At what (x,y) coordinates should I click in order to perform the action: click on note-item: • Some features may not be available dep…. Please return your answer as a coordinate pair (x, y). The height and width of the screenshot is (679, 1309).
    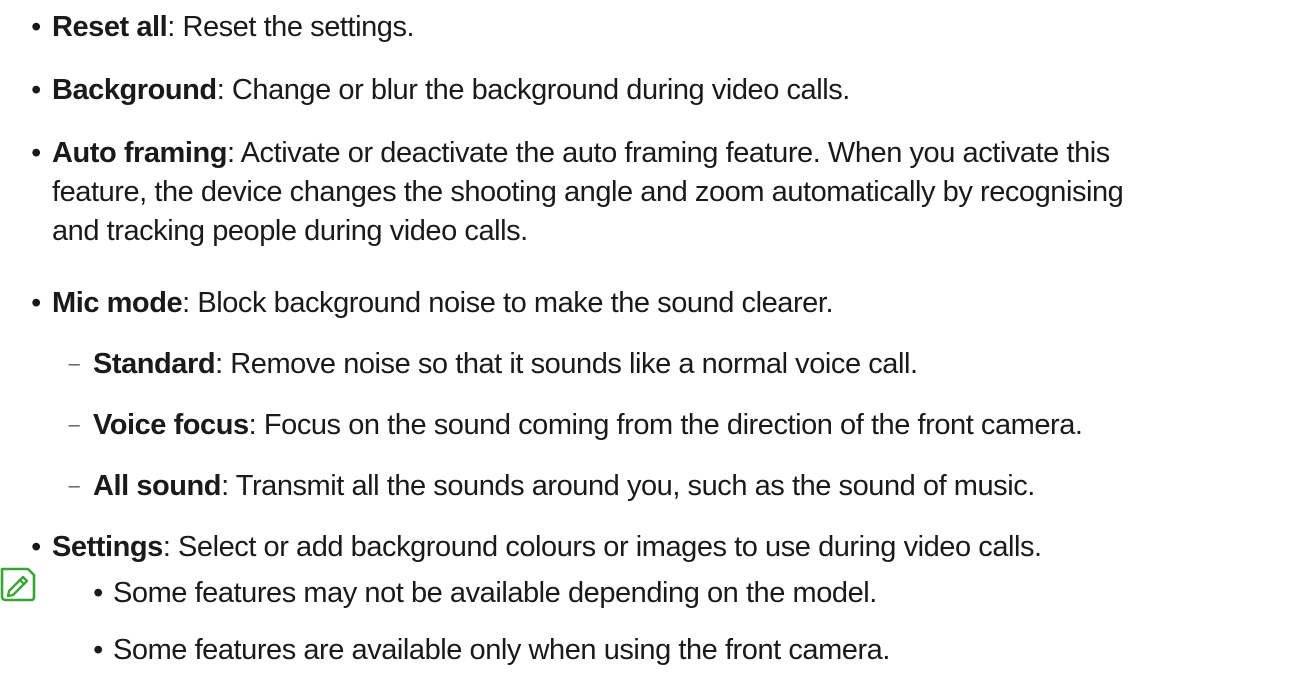
    Looking at the image, I should click on (485, 593).